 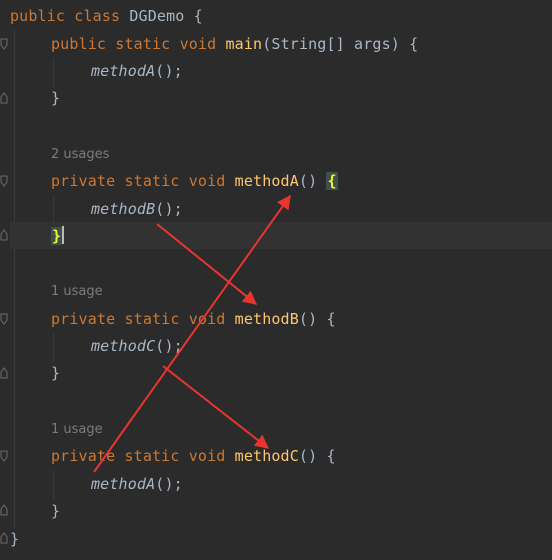 What do you see at coordinates (340, 44) in the screenshot?
I see `method-params: (String[] args) {` at bounding box center [340, 44].